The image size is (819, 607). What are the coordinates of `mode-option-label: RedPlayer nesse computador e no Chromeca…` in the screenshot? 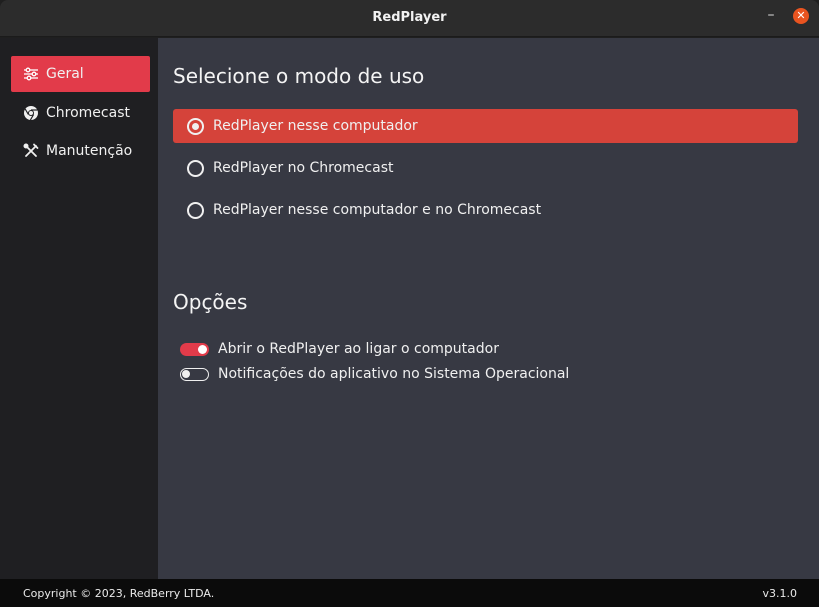 It's located at (377, 210).